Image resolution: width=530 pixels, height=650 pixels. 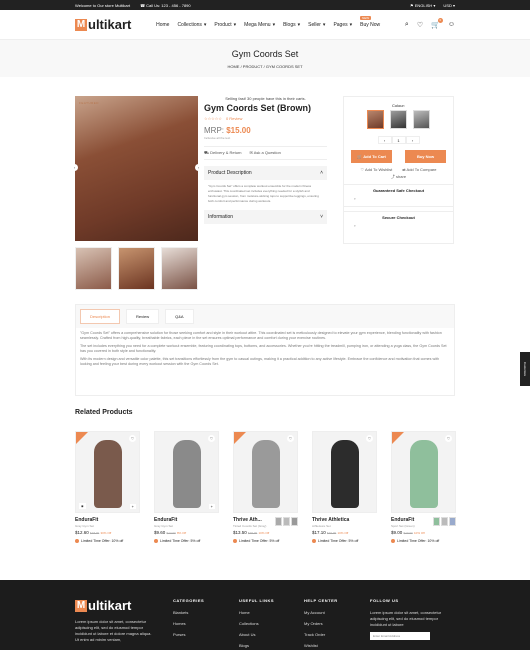 What do you see at coordinates (188, 612) in the screenshot?
I see `footer-link: Blankets` at bounding box center [188, 612].